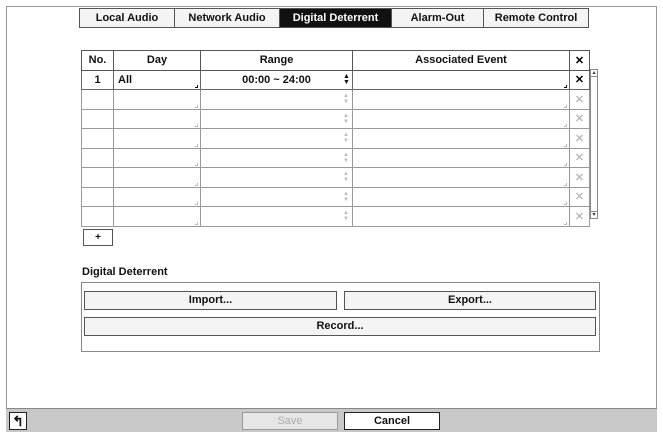  I want to click on column-header-range: Range, so click(276, 60).